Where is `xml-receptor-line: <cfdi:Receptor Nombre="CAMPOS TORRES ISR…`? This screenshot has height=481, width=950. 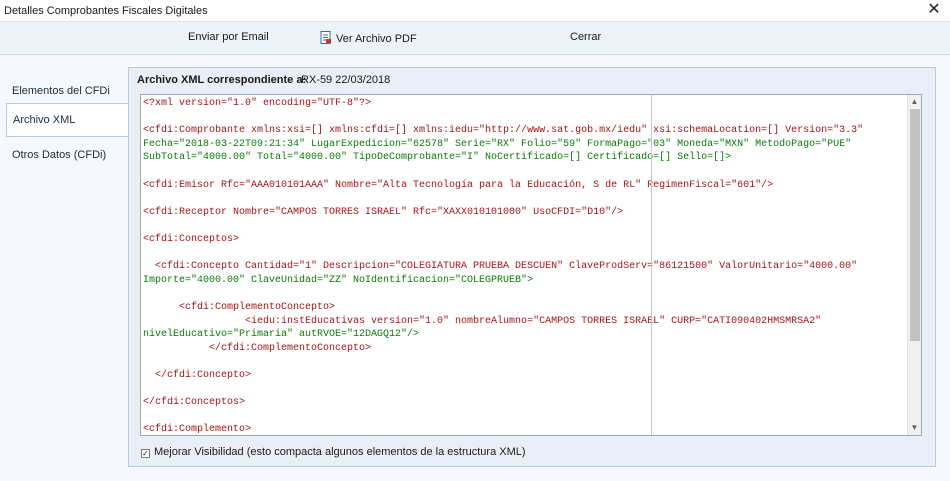 xml-receptor-line: <cfdi:Receptor Nombre="CAMPOS TORRES ISR… is located at coordinates (383, 212).